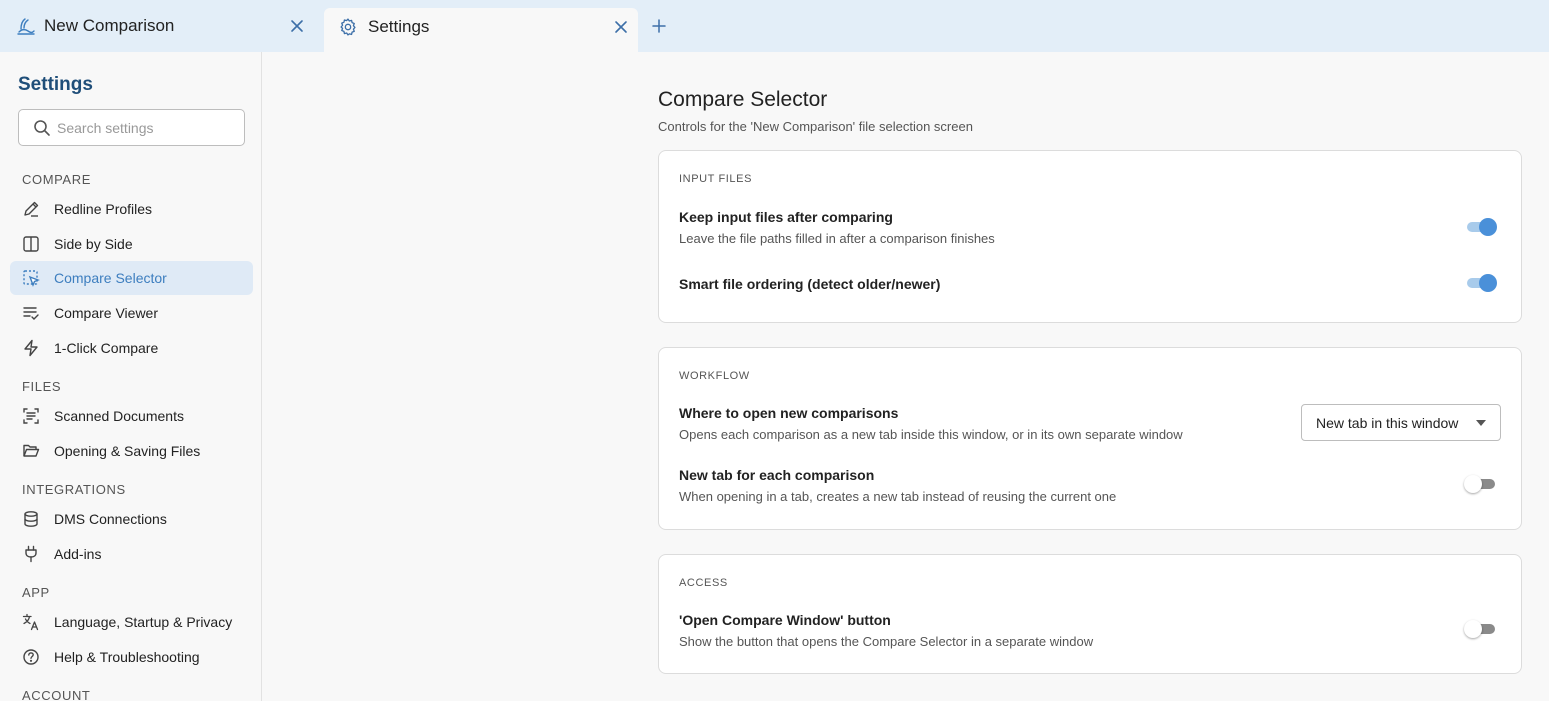  I want to click on section-label-compare: COMPARE, so click(56, 179).